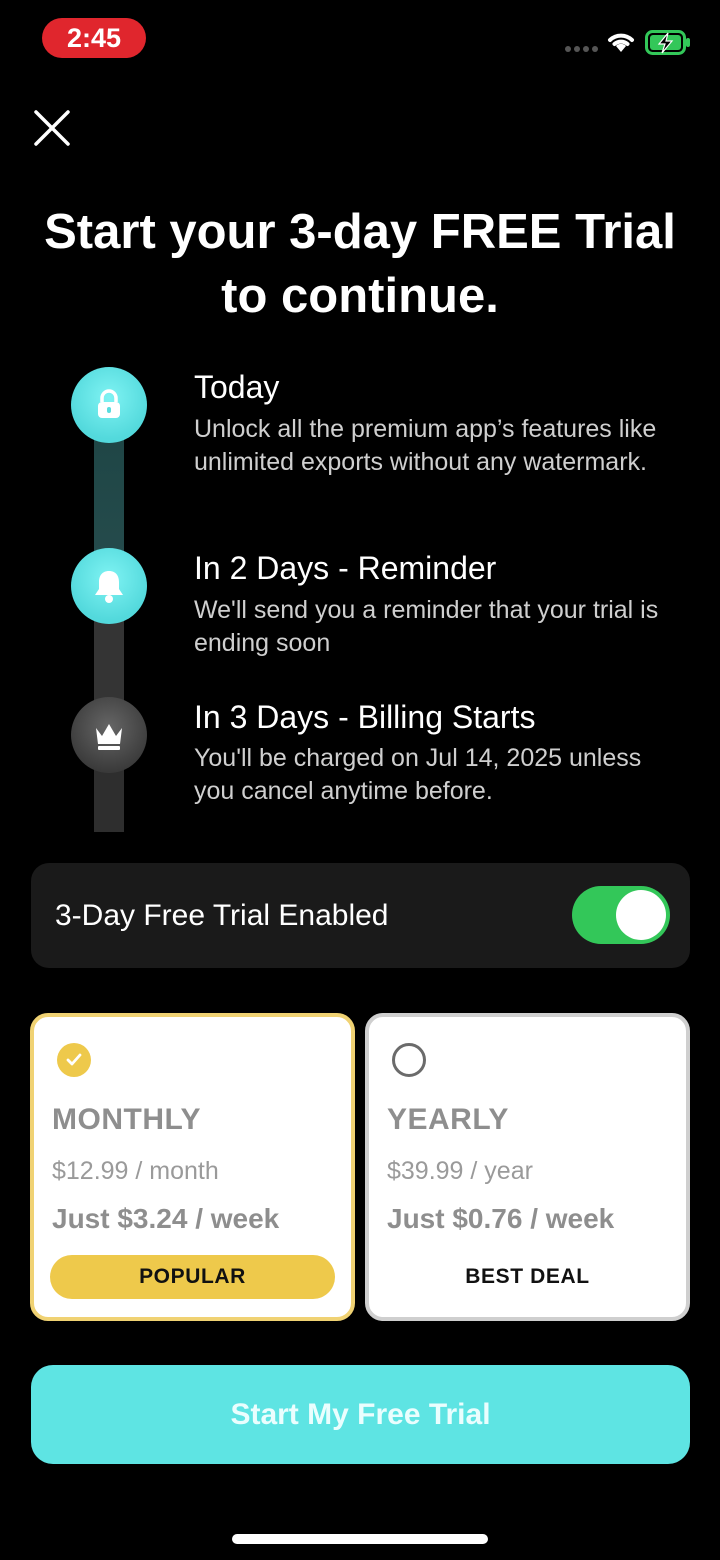 The image size is (720, 1560). What do you see at coordinates (360, 1539) in the screenshot?
I see `home-indicator` at bounding box center [360, 1539].